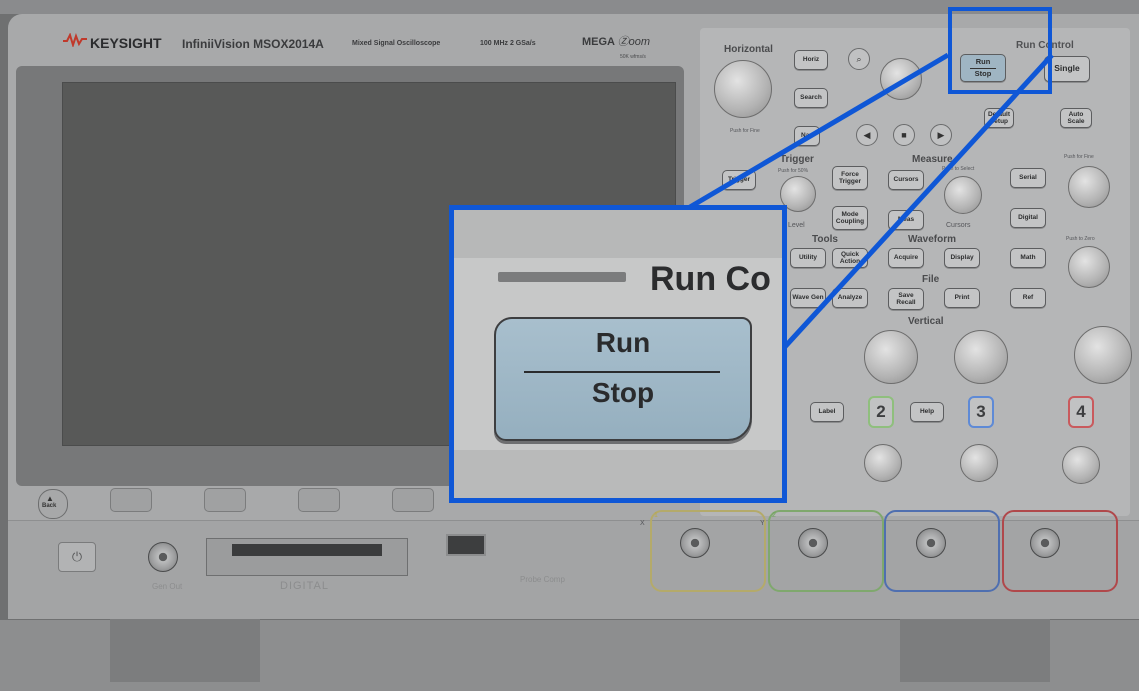 Image resolution: width=1139 pixels, height=691 pixels. Describe the element at coordinates (75, 40) in the screenshot. I see `keysight-logo-icon` at that location.